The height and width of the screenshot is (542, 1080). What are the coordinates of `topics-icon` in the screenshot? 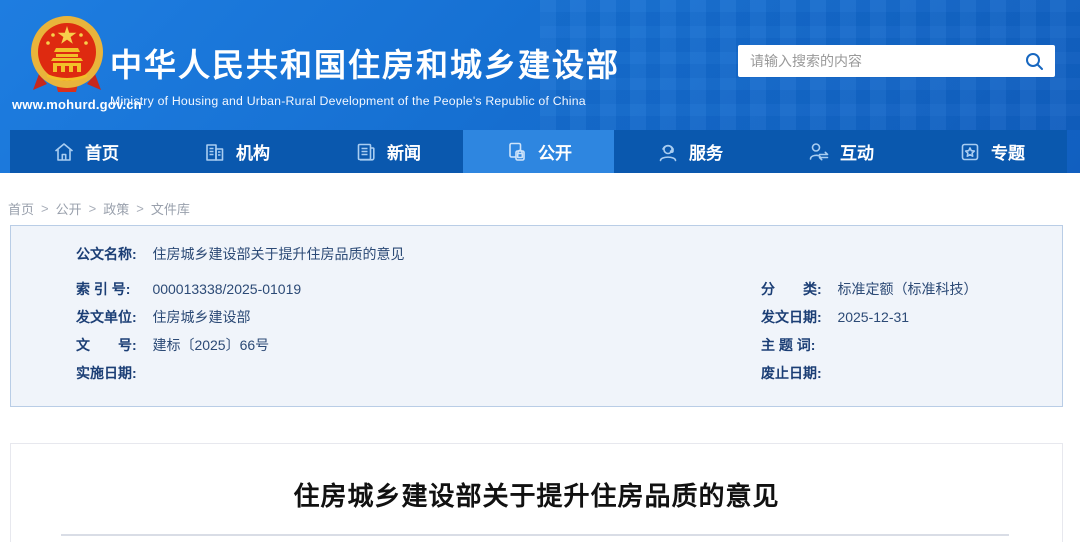 It's located at (970, 152).